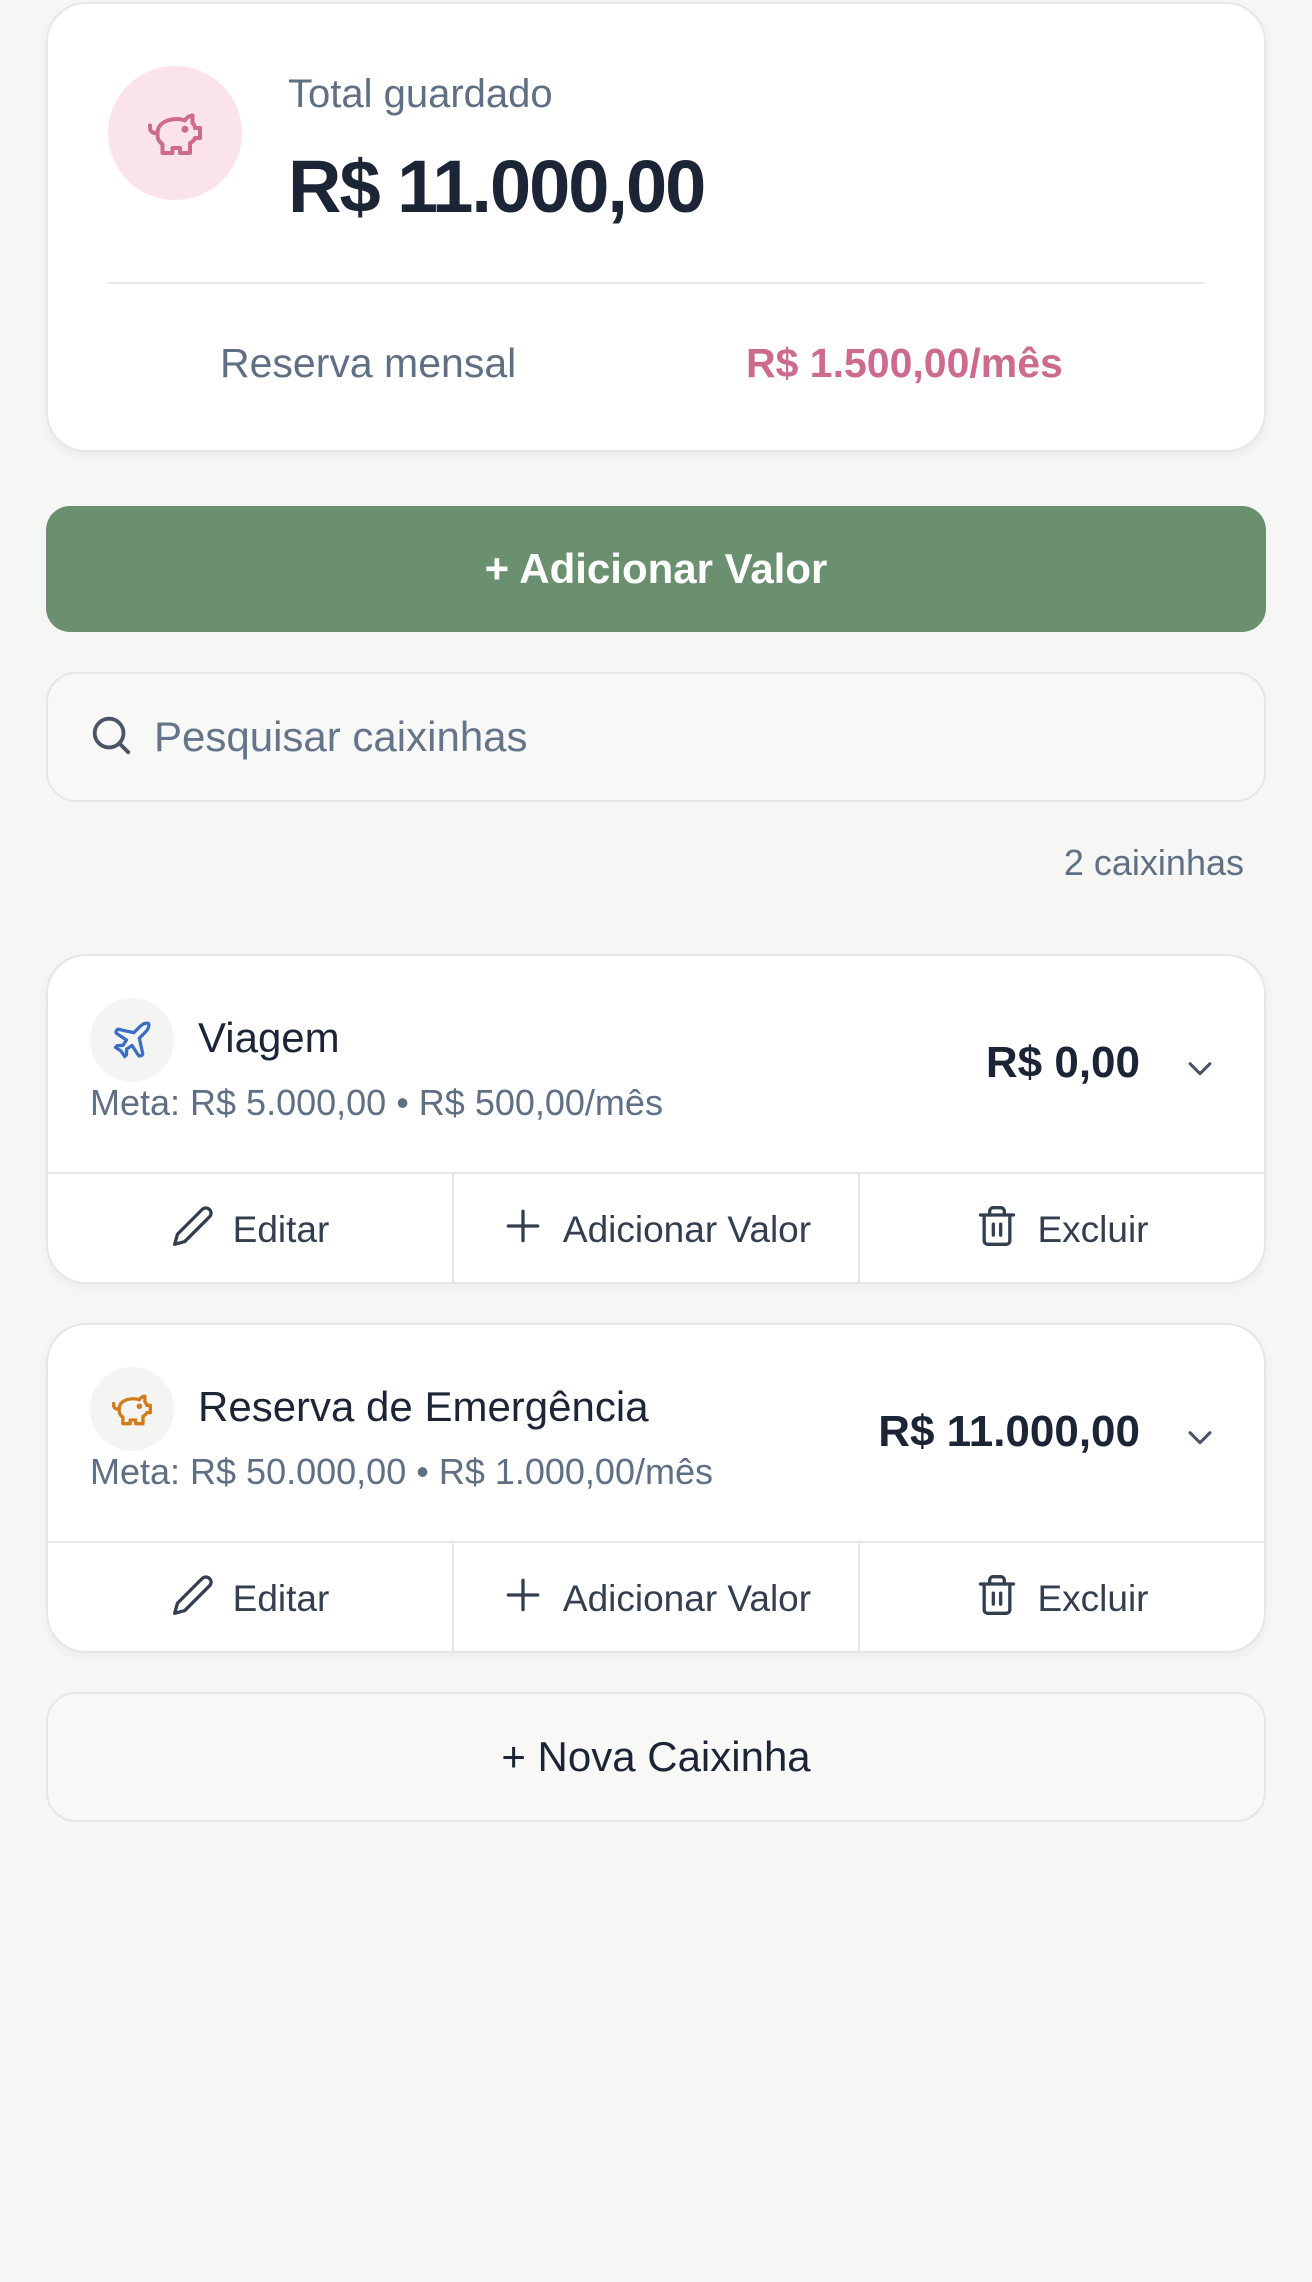  Describe the element at coordinates (1062, 1062) in the screenshot. I see `box-amount: R$ 0,00` at that location.